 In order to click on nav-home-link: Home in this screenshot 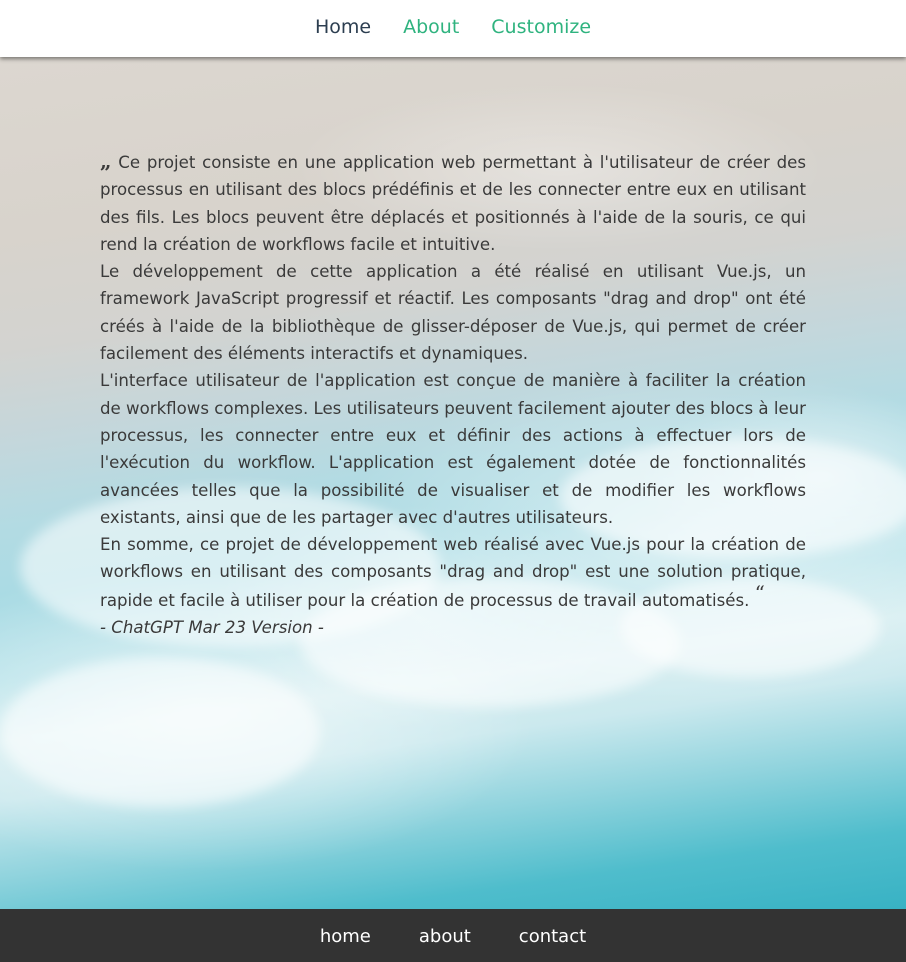, I will do `click(343, 27)`.